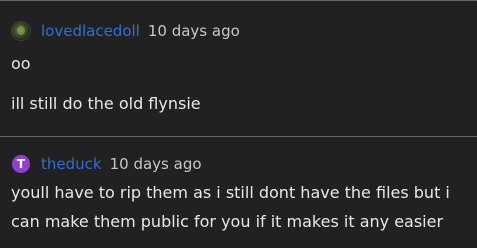 The width and height of the screenshot is (477, 248). Describe the element at coordinates (106, 164) in the screenshot. I see `comment-header: T theduck 10 days ago` at that location.